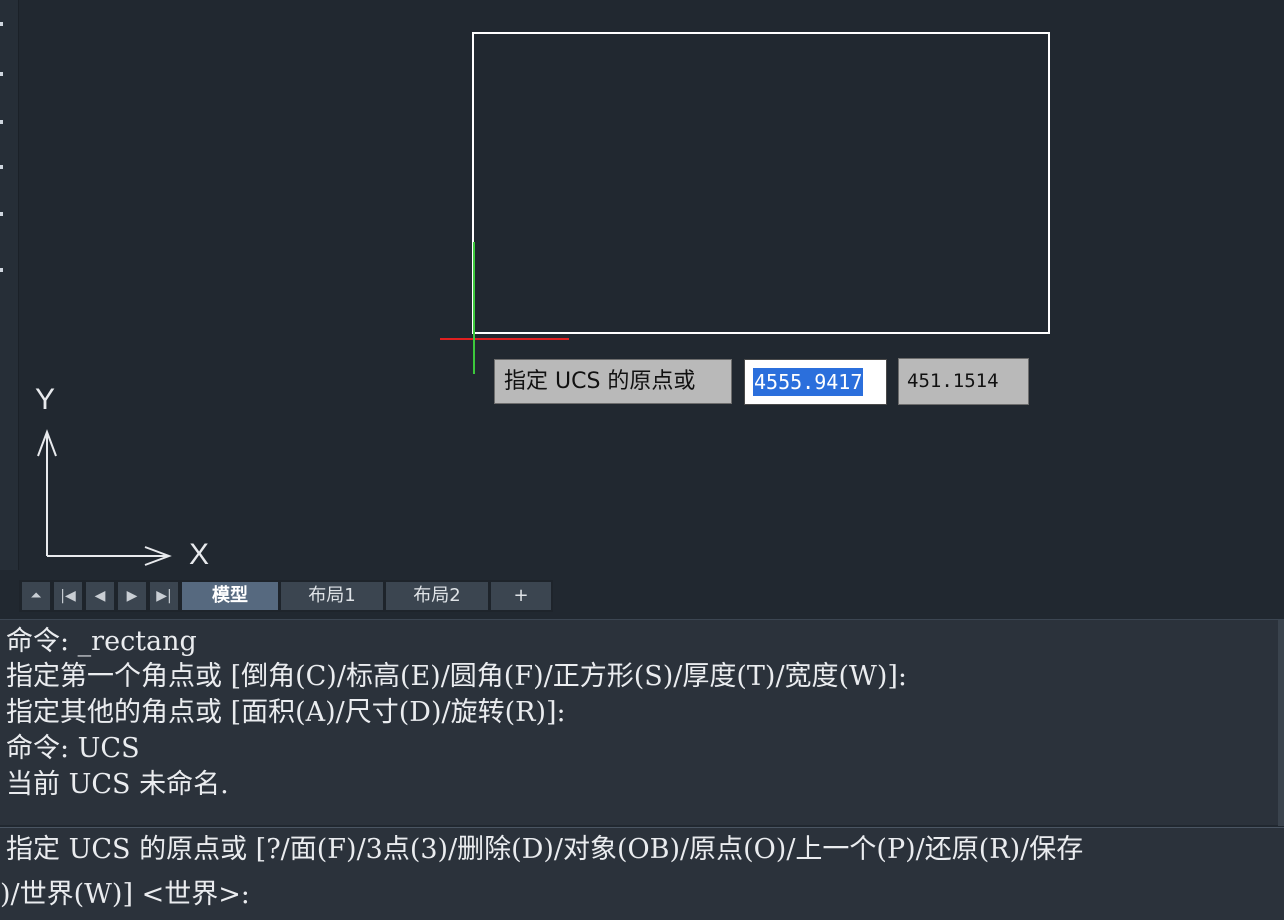 Image resolution: width=1284 pixels, height=920 pixels. I want to click on tab-prev-button: ◀, so click(100, 596).